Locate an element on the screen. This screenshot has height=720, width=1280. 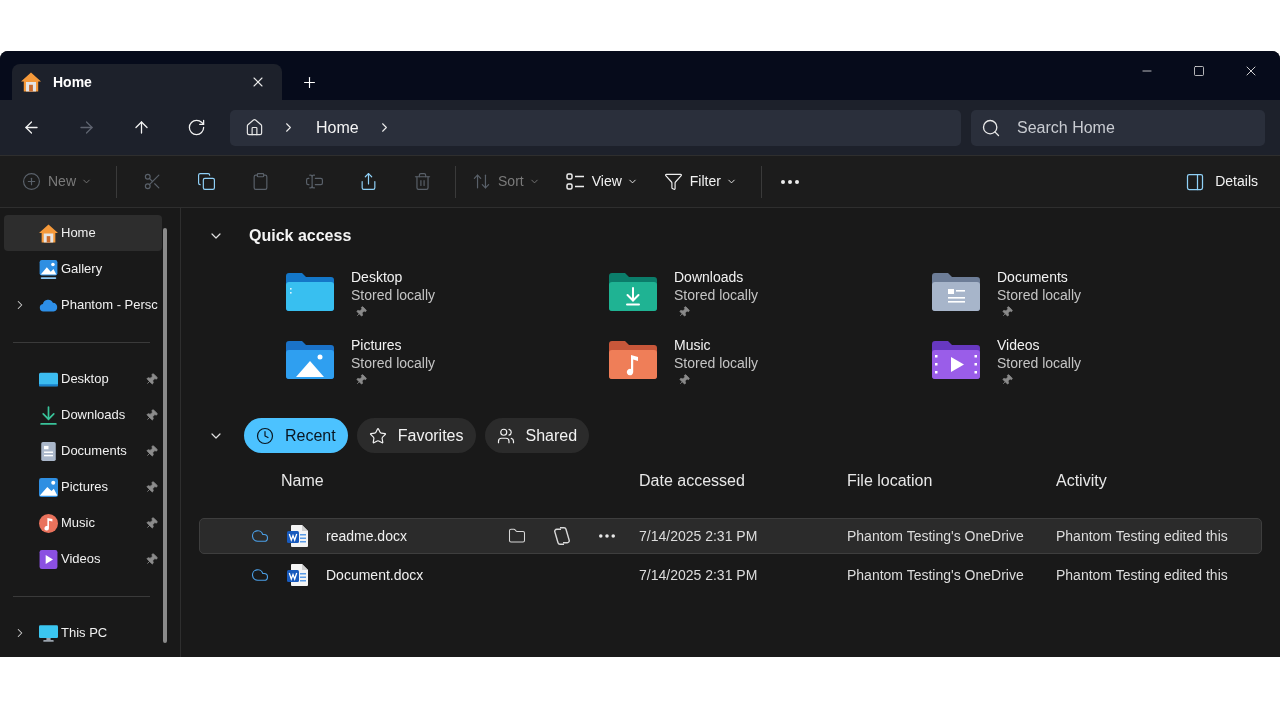
sidebar-item: This PC is located at coordinates (83, 633).